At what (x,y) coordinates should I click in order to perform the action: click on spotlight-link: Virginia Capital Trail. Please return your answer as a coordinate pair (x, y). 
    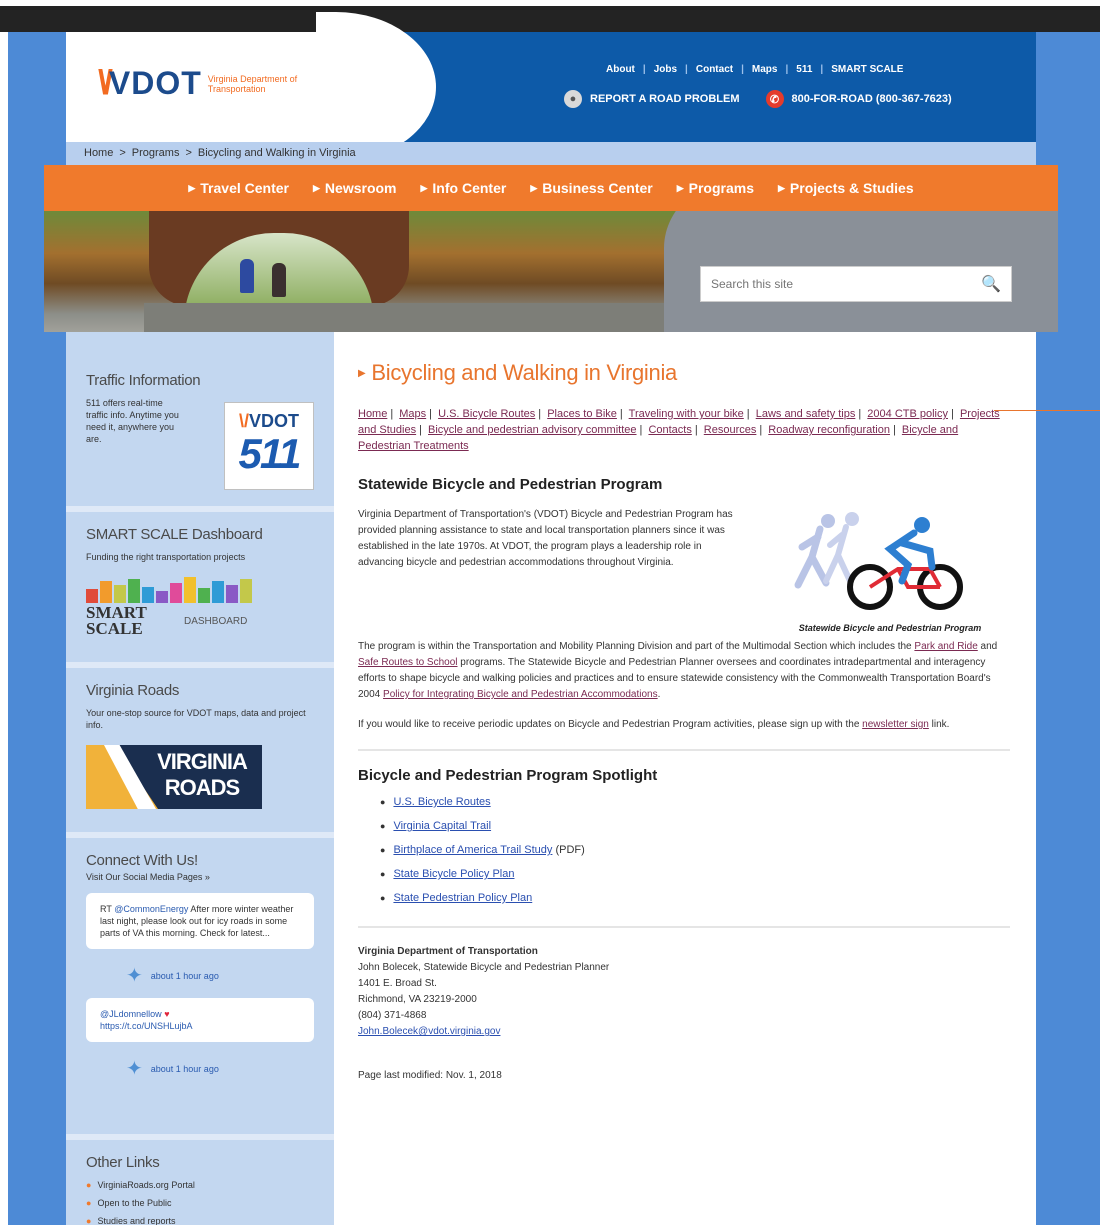
    Looking at the image, I should click on (442, 826).